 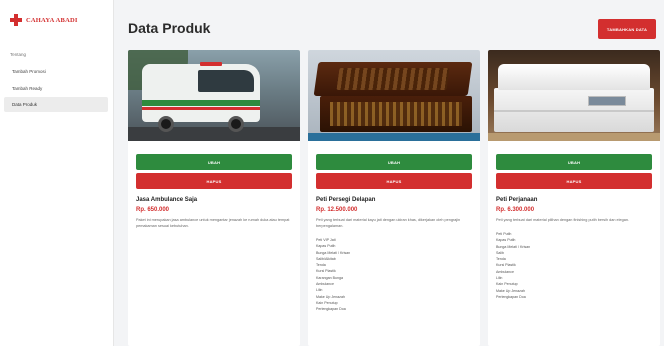 What do you see at coordinates (394, 95) in the screenshot?
I see `product-image-wooden-coffin` at bounding box center [394, 95].